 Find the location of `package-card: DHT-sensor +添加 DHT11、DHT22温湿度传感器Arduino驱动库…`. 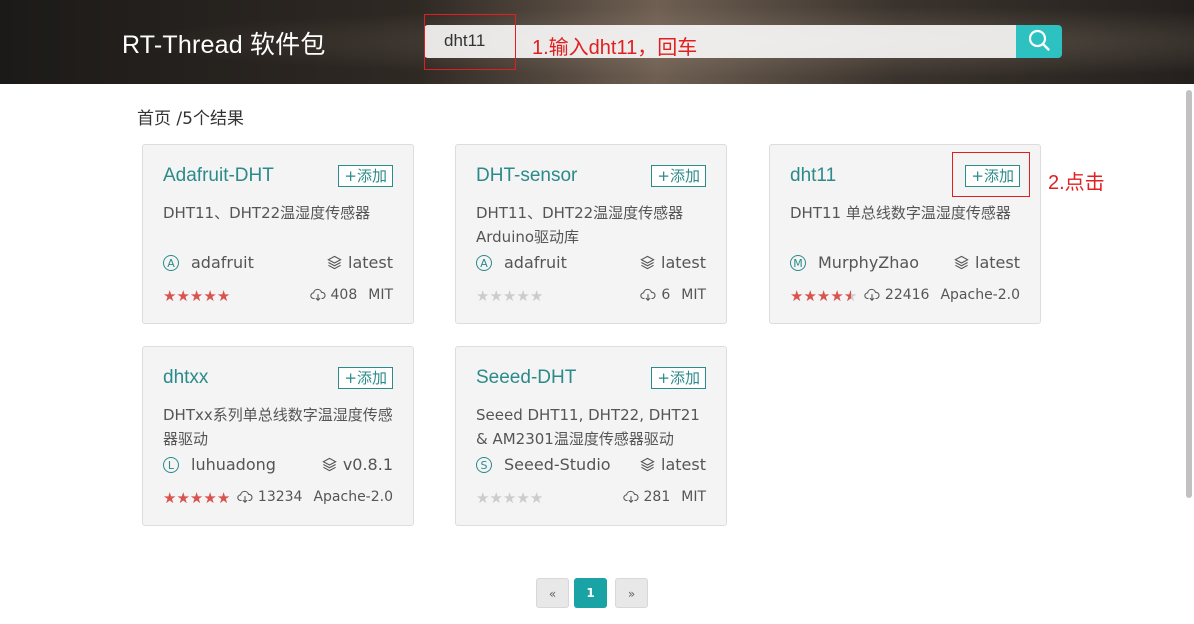

package-card: DHT-sensor +添加 DHT11、DHT22温湿度传感器Arduino驱动库… is located at coordinates (591, 234).